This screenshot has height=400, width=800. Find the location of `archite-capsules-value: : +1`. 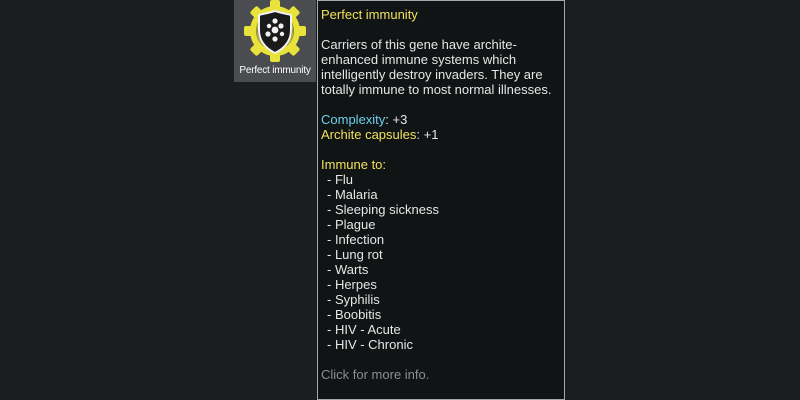

archite-capsules-value: : +1 is located at coordinates (427, 134).